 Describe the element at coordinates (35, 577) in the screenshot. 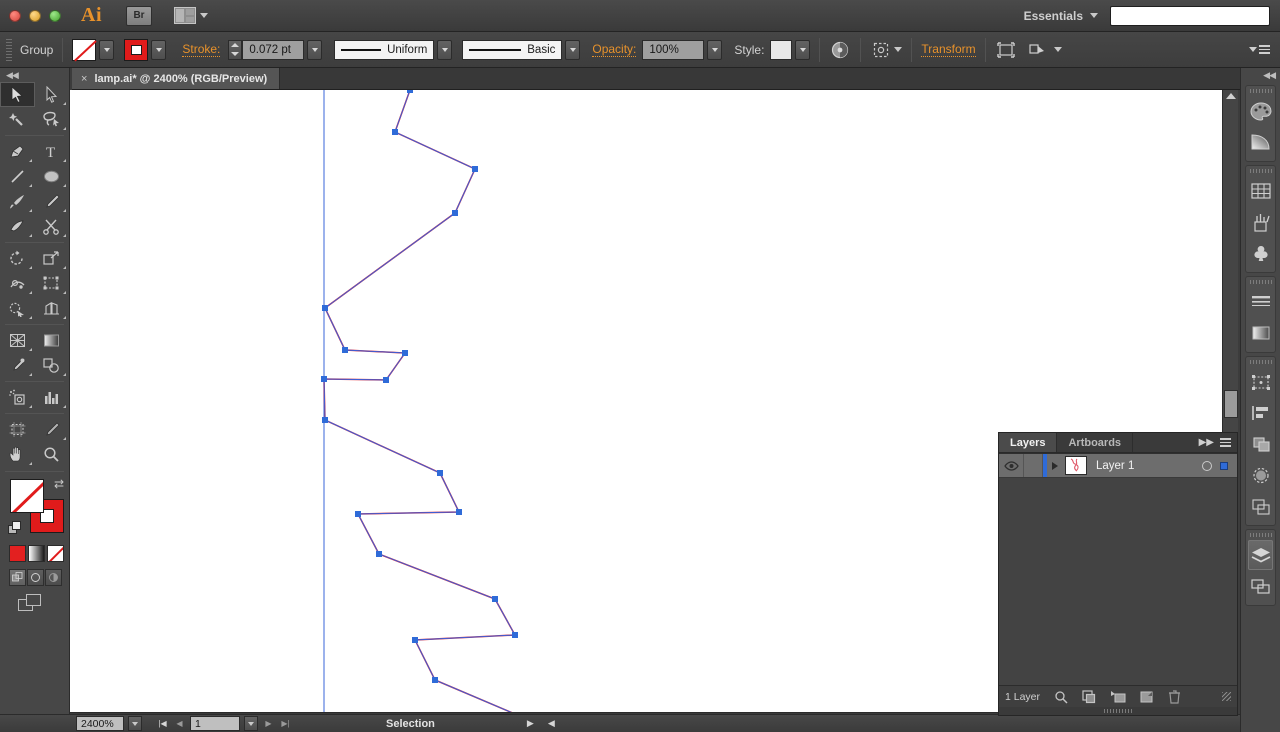

I see `draw-behind-button` at that location.